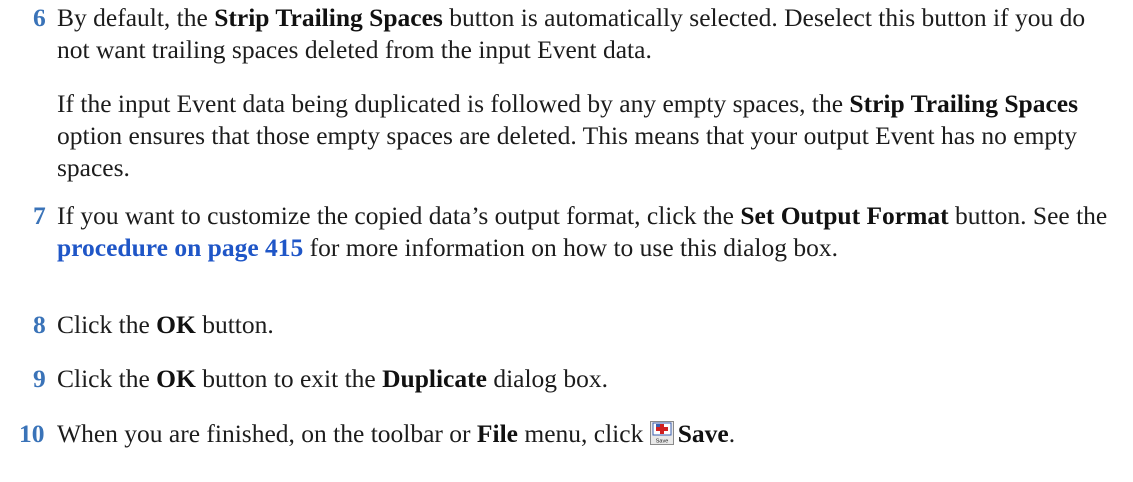  I want to click on step-number: 10, so click(32, 433).